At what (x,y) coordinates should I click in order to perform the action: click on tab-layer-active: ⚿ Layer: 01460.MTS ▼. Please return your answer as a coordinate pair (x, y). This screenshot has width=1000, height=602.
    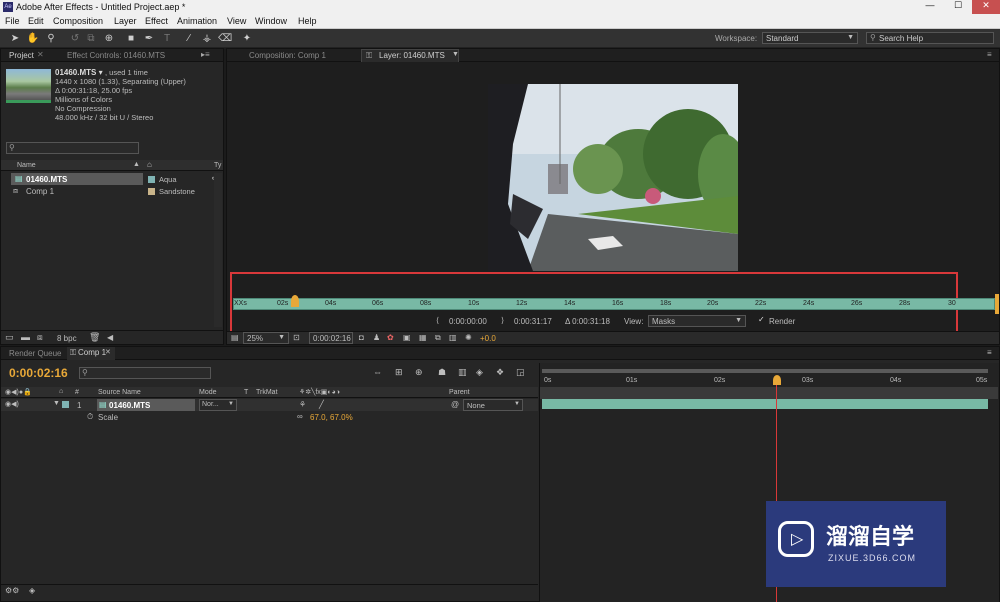
    Looking at the image, I should click on (410, 55).